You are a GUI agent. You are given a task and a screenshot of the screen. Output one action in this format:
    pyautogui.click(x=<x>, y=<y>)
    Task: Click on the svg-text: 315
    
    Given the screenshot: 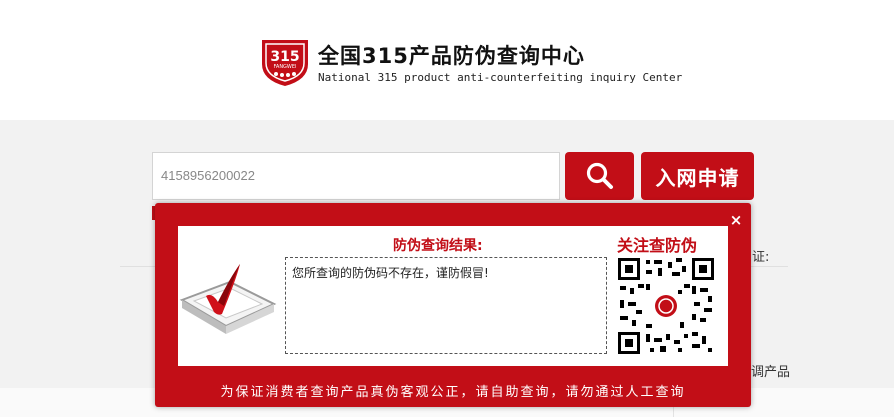 What is the action you would take?
    pyautogui.click(x=284, y=57)
    